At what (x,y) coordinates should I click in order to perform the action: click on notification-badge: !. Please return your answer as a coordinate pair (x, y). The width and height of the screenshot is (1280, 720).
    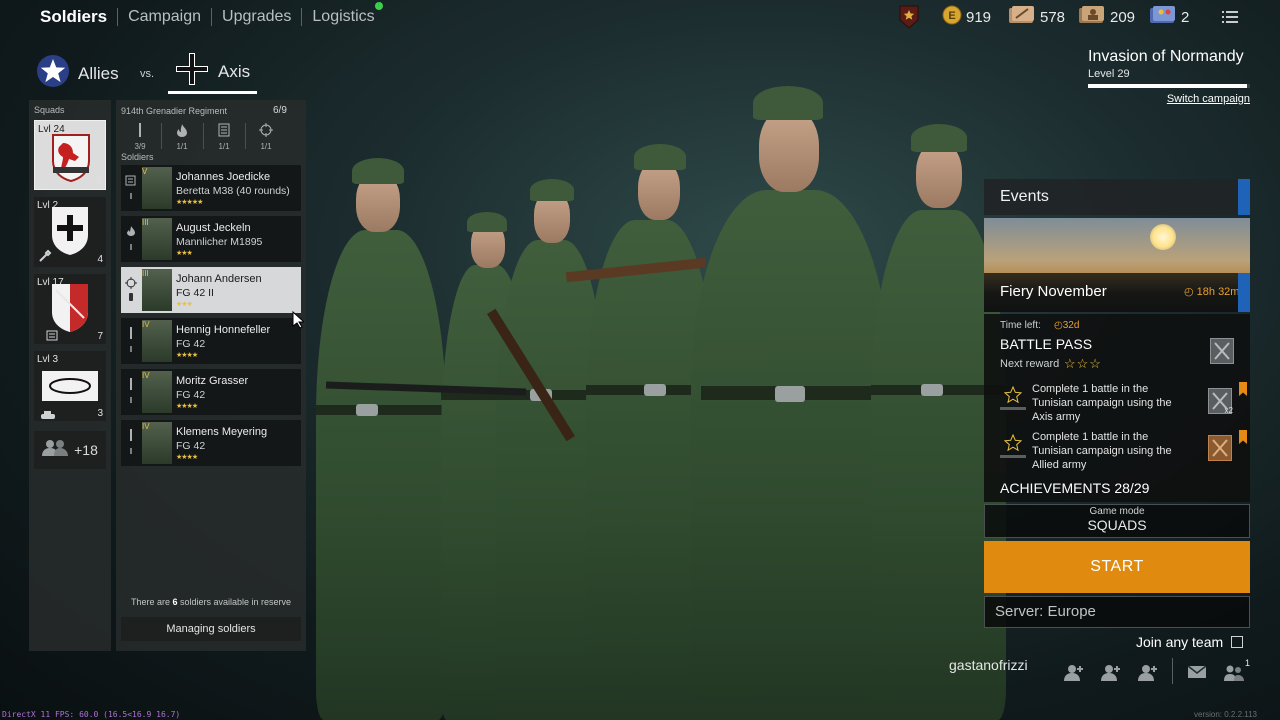
    Looking at the image, I should click on (378, 6).